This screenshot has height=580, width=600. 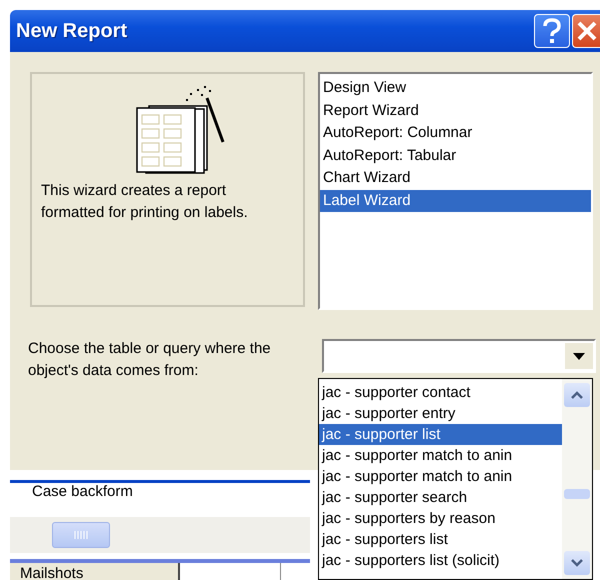 I want to click on scroll-down-button, so click(x=577, y=563).